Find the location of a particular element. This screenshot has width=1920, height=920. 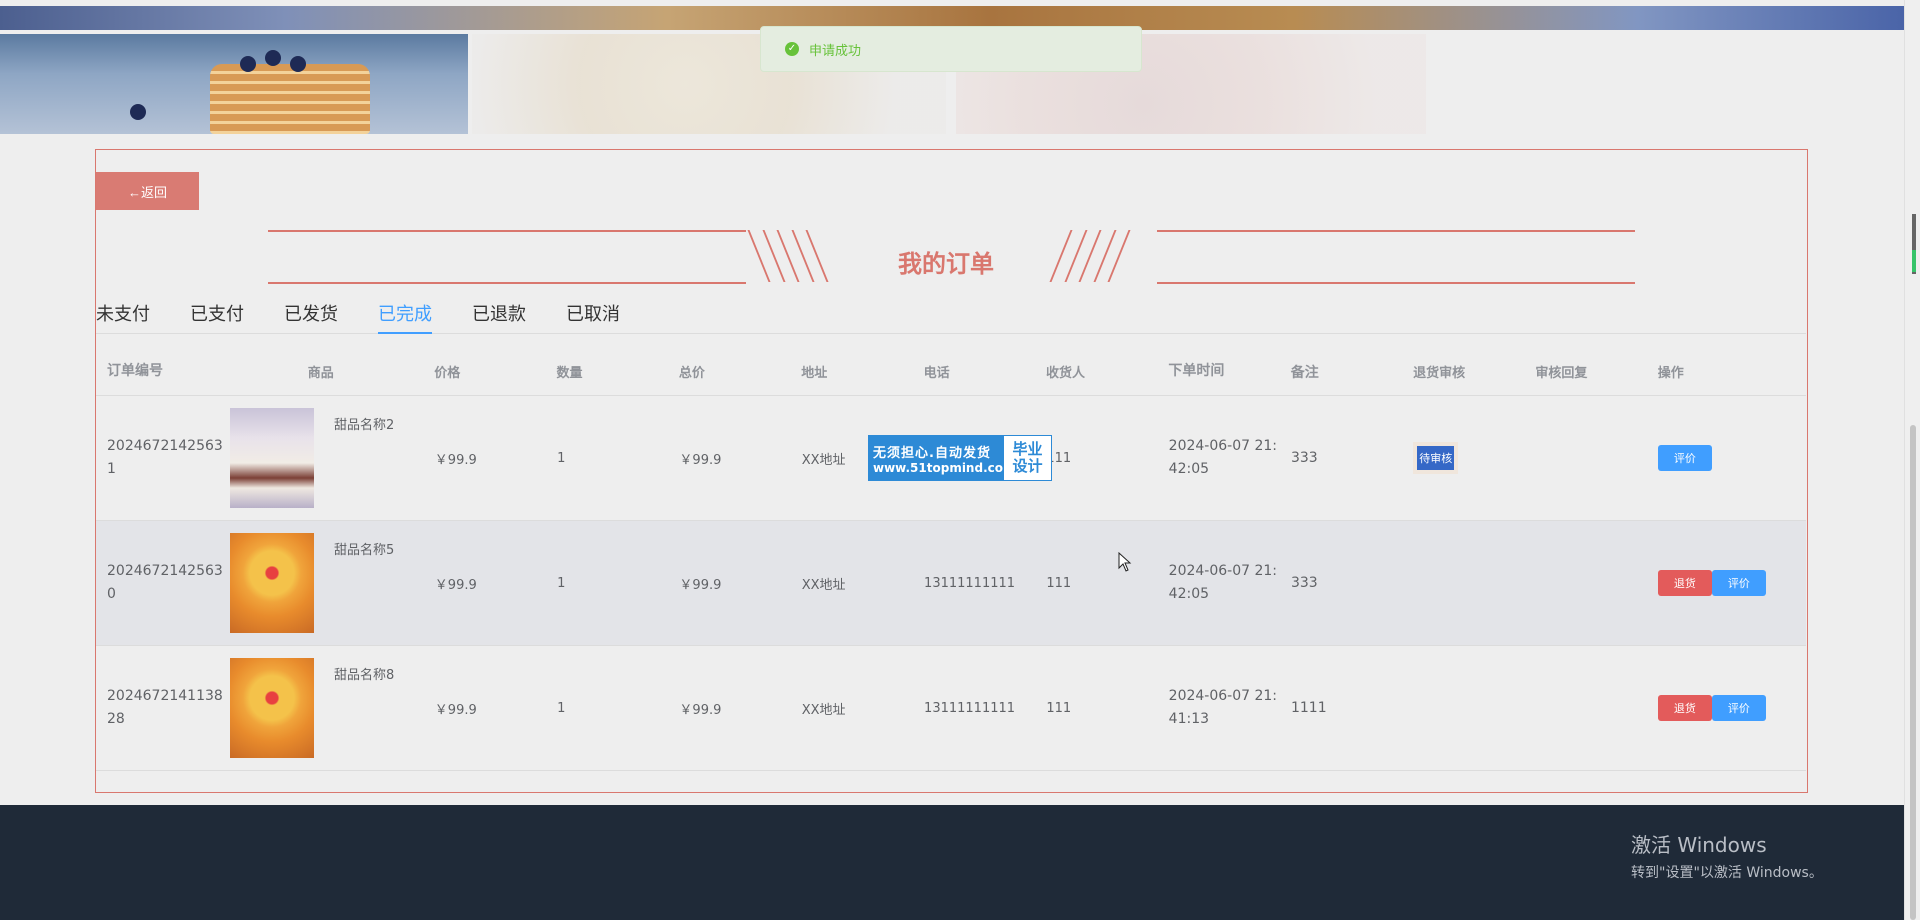

page-title-decoration: 我的订单 is located at coordinates (951, 258).